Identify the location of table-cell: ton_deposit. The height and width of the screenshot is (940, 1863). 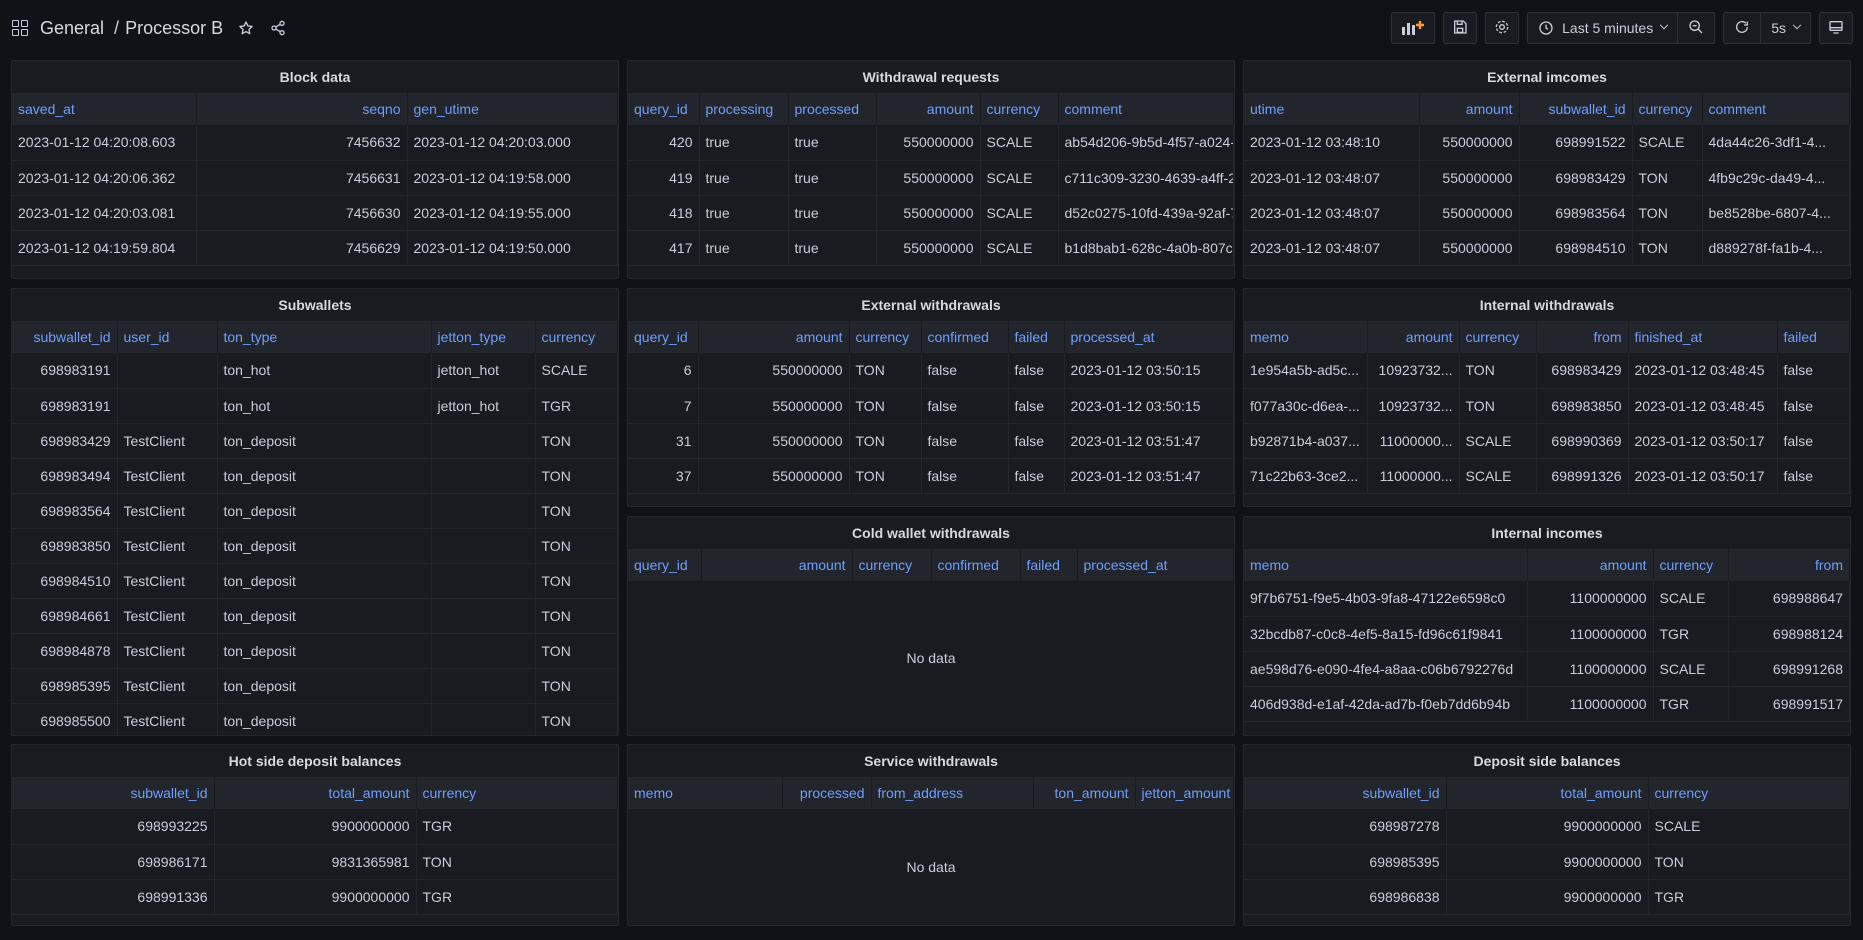
(324, 511).